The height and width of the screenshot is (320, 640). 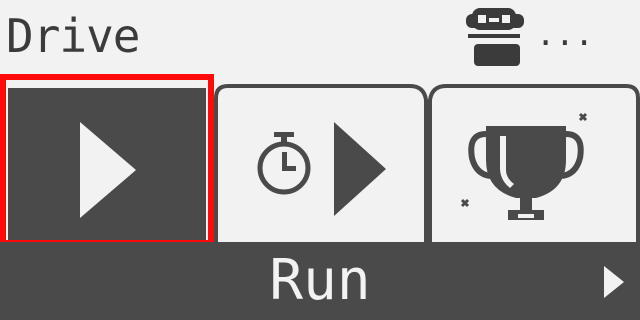 What do you see at coordinates (321, 169) in the screenshot?
I see `stopwatch-play-icon` at bounding box center [321, 169].